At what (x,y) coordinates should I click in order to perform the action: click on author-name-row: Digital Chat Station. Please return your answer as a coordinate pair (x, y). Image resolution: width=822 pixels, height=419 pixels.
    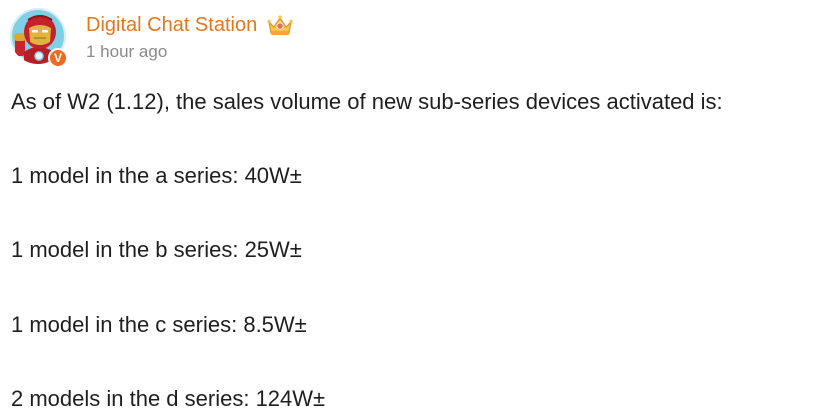
    Looking at the image, I should click on (190, 25).